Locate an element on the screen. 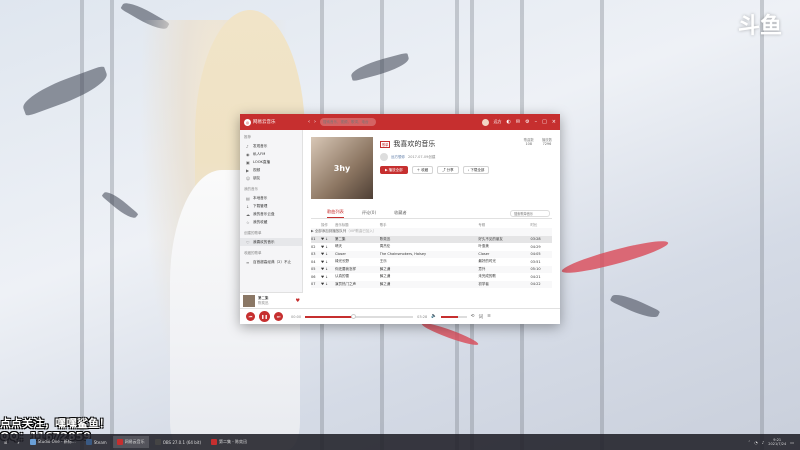 This screenshot has width=800, height=450. user-avatar is located at coordinates (485, 122).